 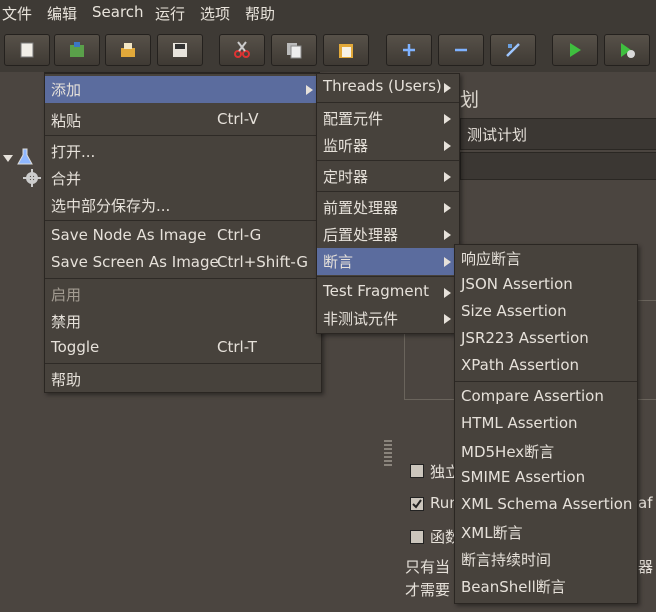 I want to click on menu-item-threads: Threads (Users), so click(x=388, y=87).